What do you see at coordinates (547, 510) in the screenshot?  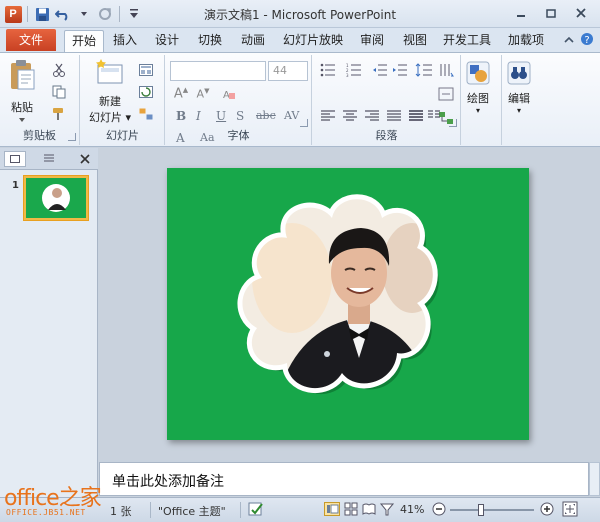 I see `zoom-in-icon` at bounding box center [547, 510].